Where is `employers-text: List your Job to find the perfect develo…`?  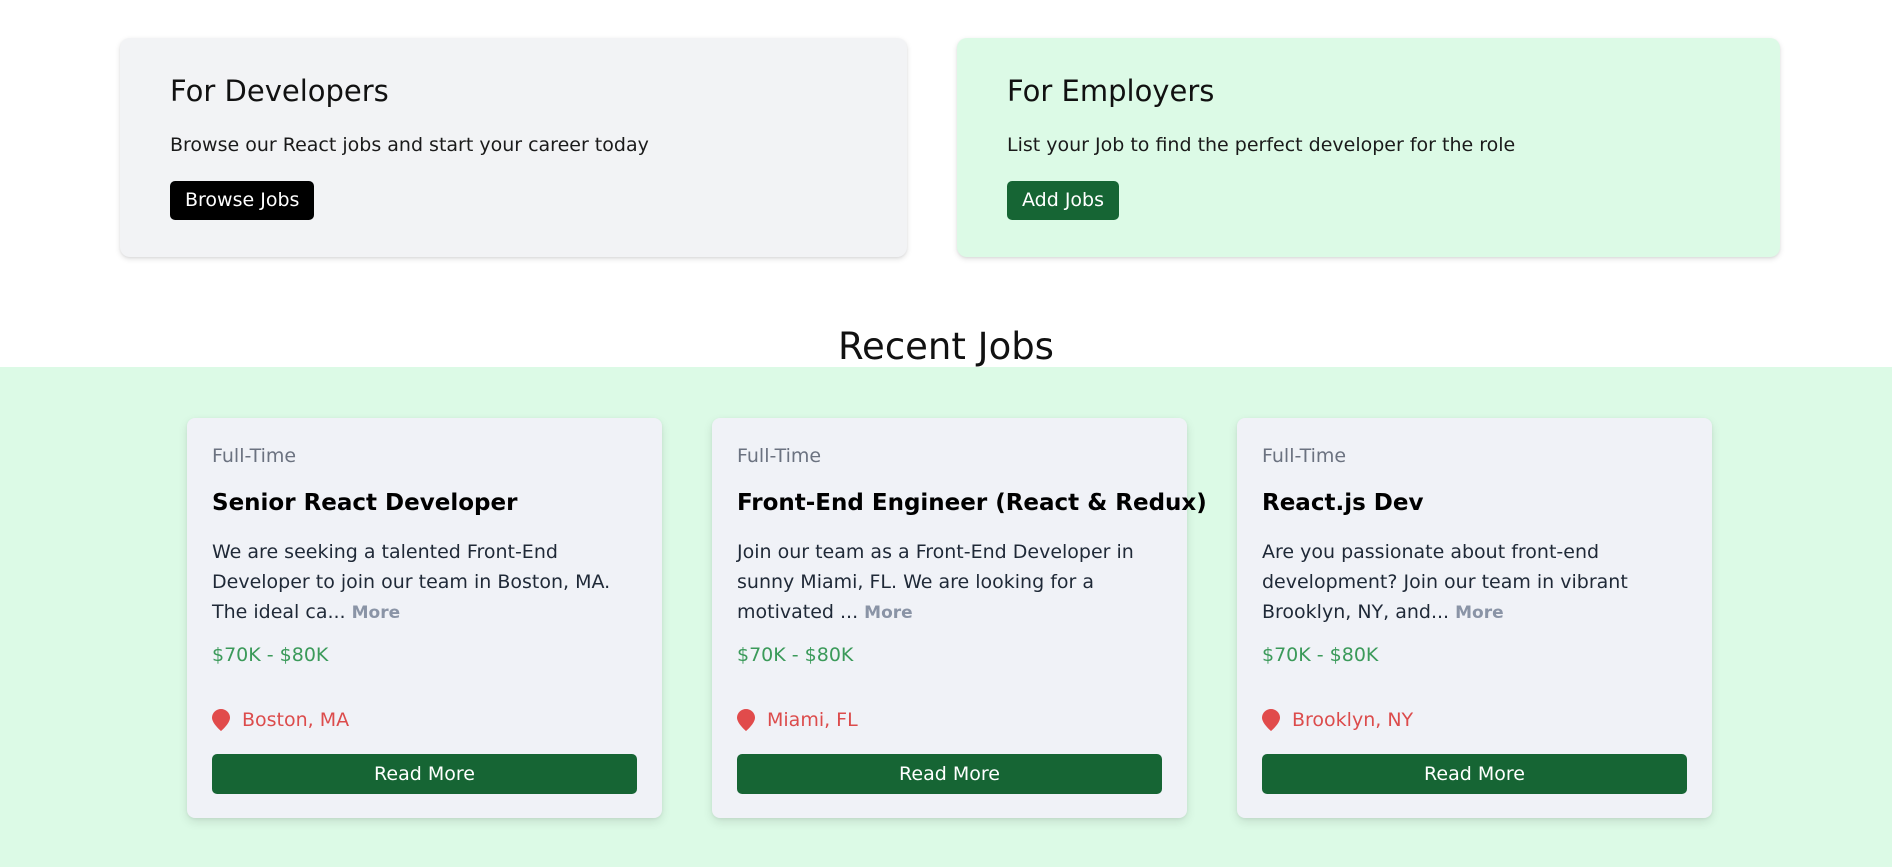
employers-text: List your Job to find the perfect develo… is located at coordinates (1261, 144).